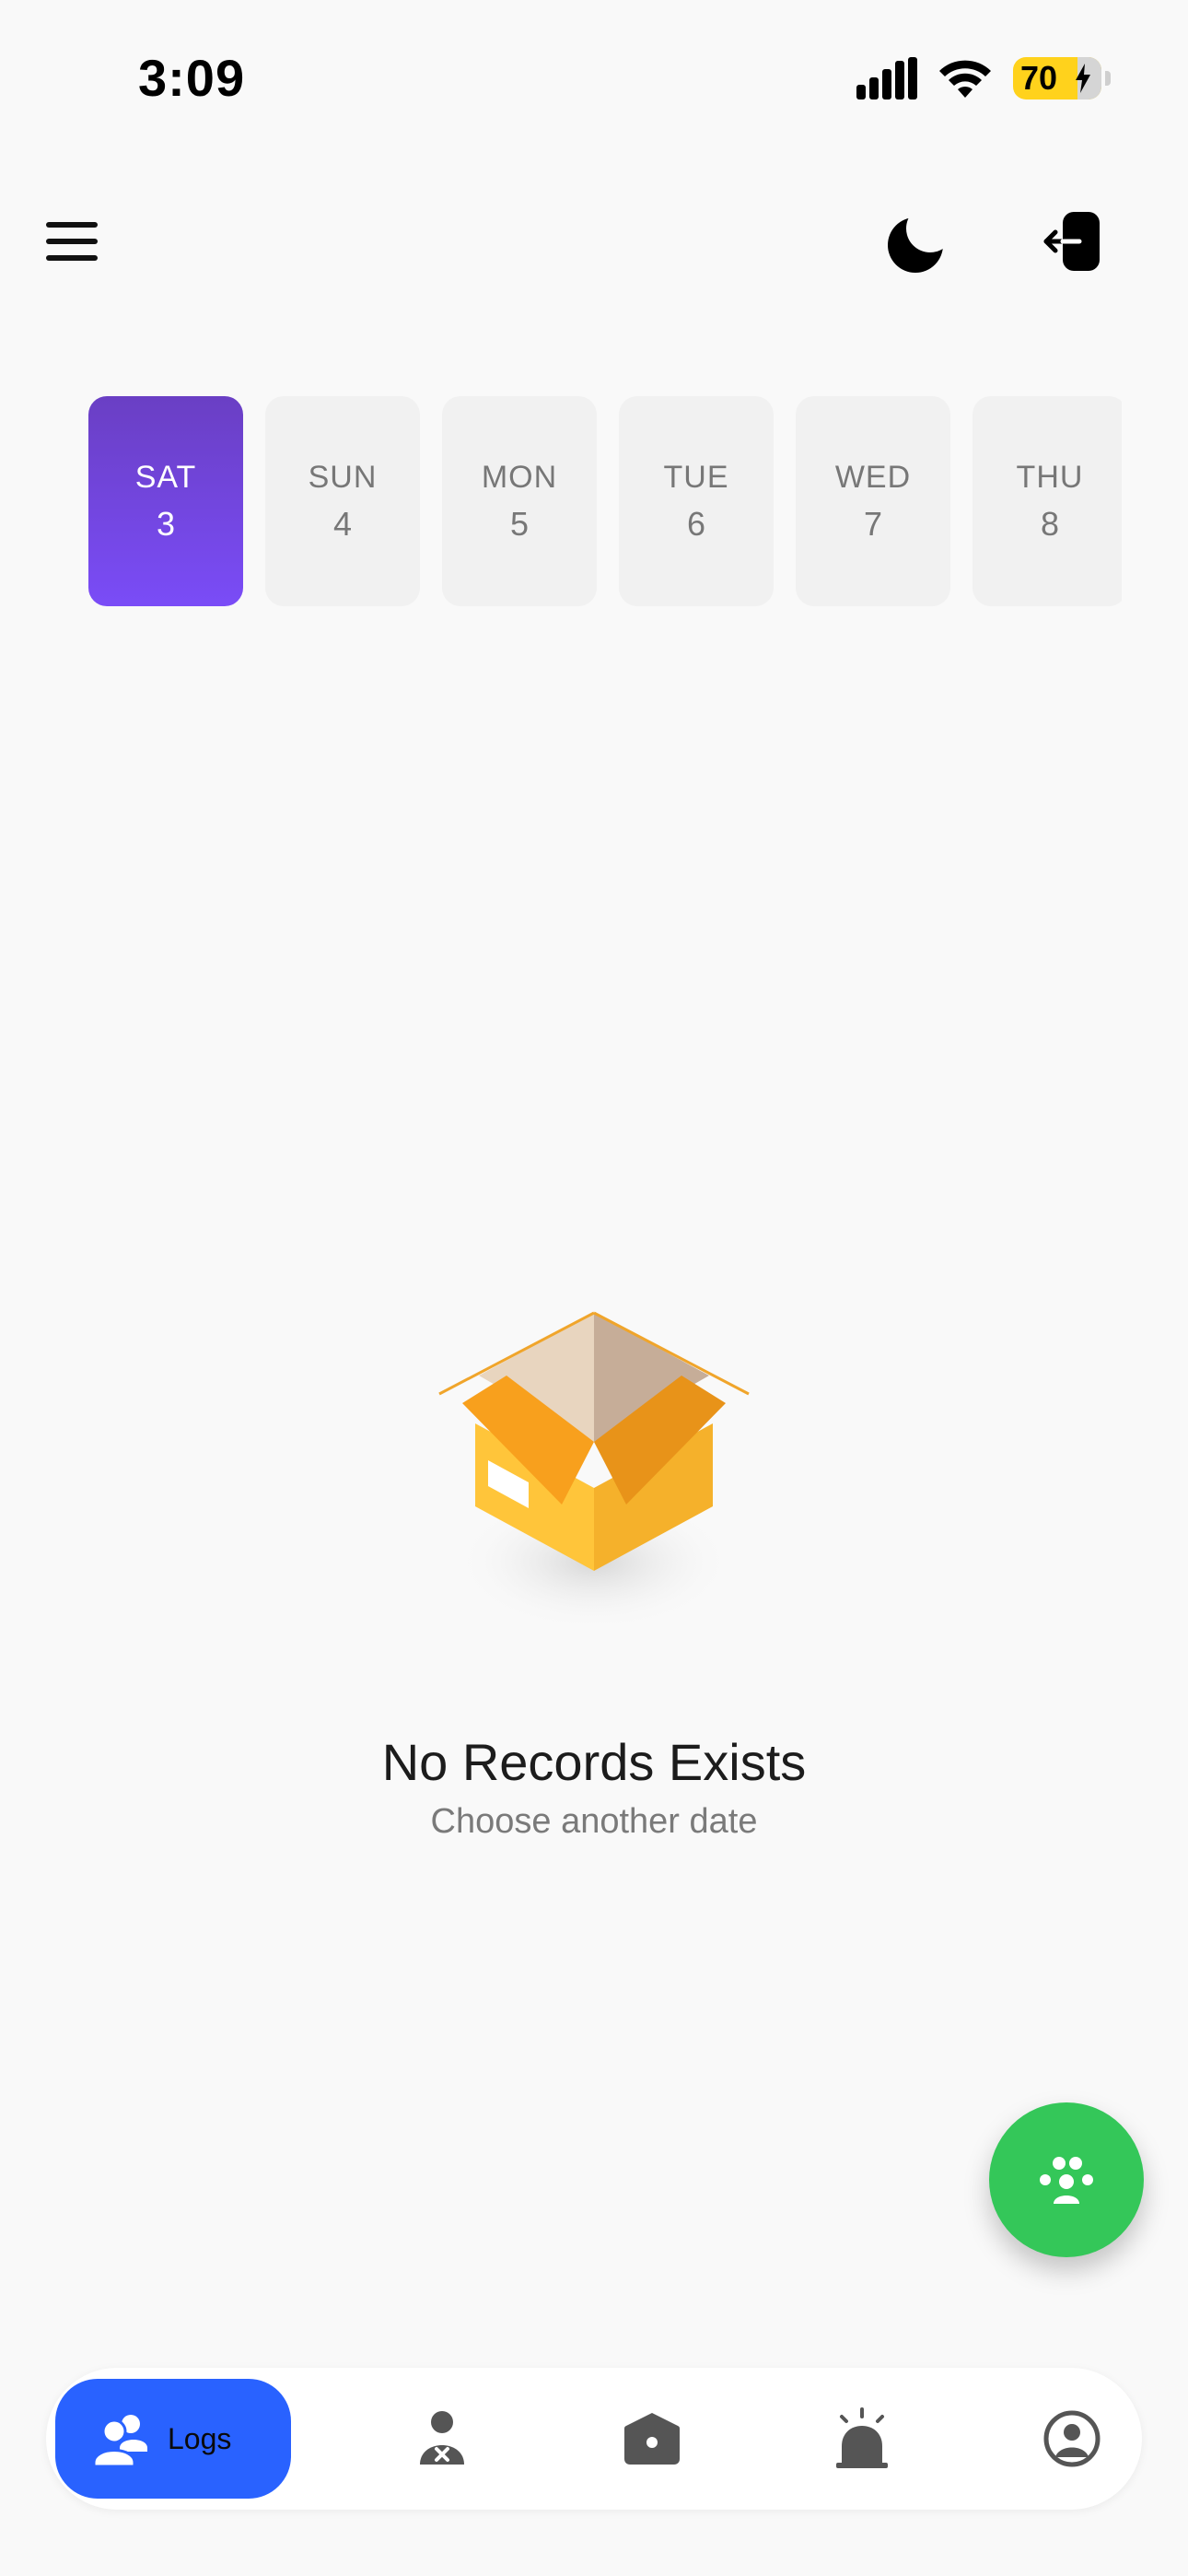  I want to click on charging-bolt-icon, so click(1083, 78).